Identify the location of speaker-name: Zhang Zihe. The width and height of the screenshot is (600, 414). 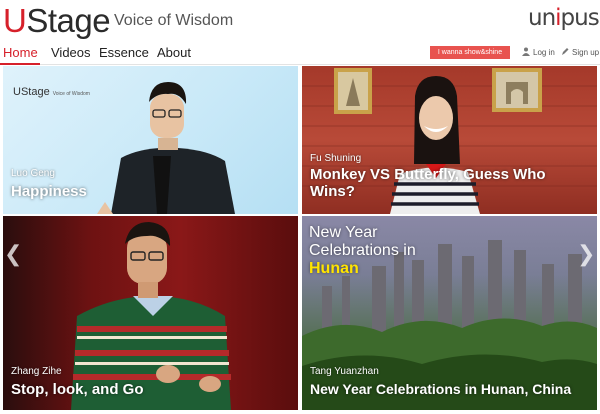
(36, 371).